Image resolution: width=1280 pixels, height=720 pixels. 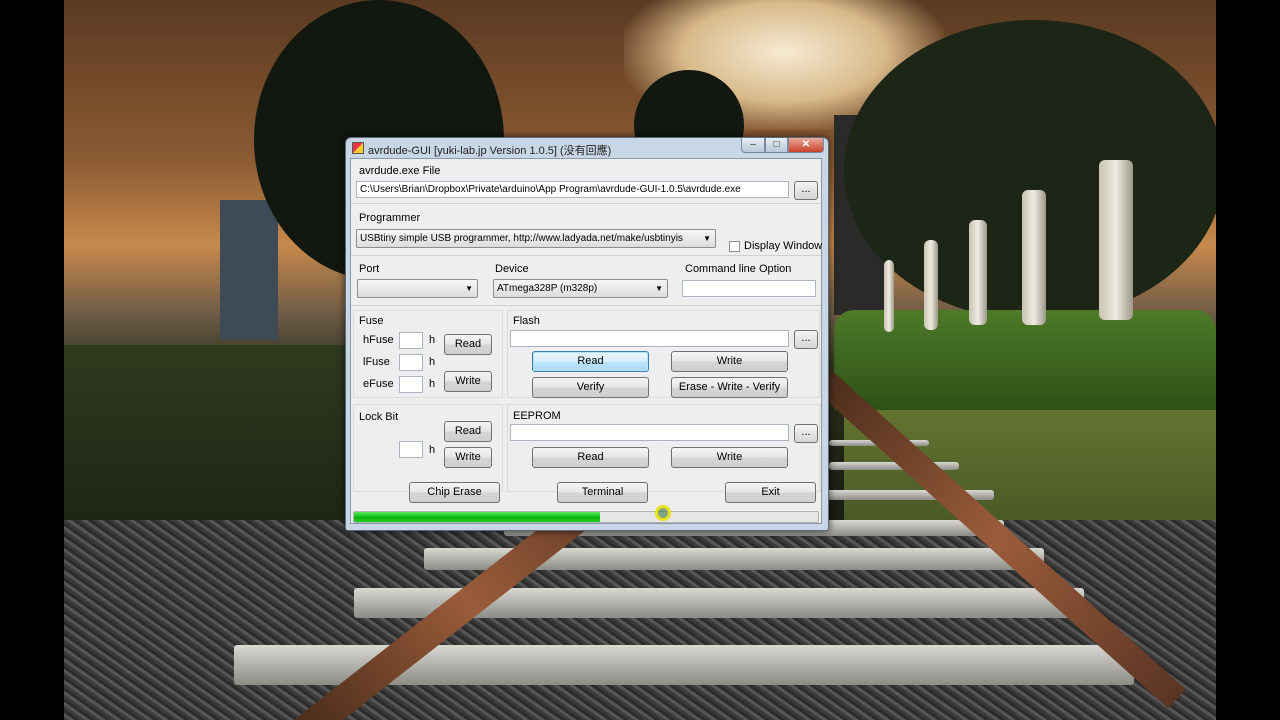 I want to click on flash-read-button: Read, so click(x=590, y=361).